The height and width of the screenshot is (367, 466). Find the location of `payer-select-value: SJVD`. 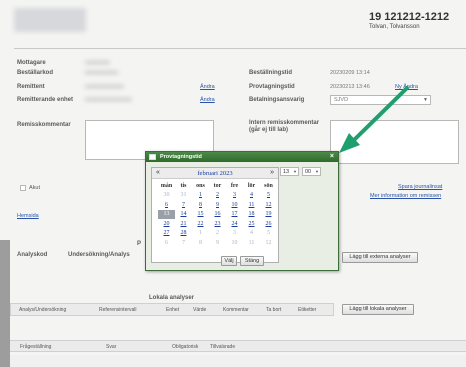

payer-select-value: SJVD is located at coordinates (341, 100).